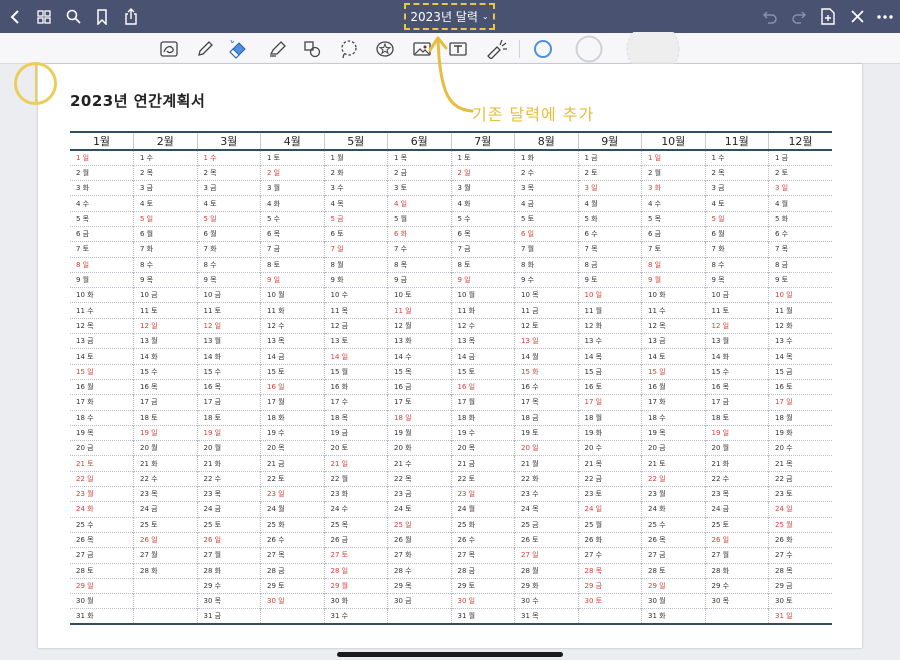 The width and height of the screenshot is (900, 660). I want to click on bookmark-icon, so click(102, 16).